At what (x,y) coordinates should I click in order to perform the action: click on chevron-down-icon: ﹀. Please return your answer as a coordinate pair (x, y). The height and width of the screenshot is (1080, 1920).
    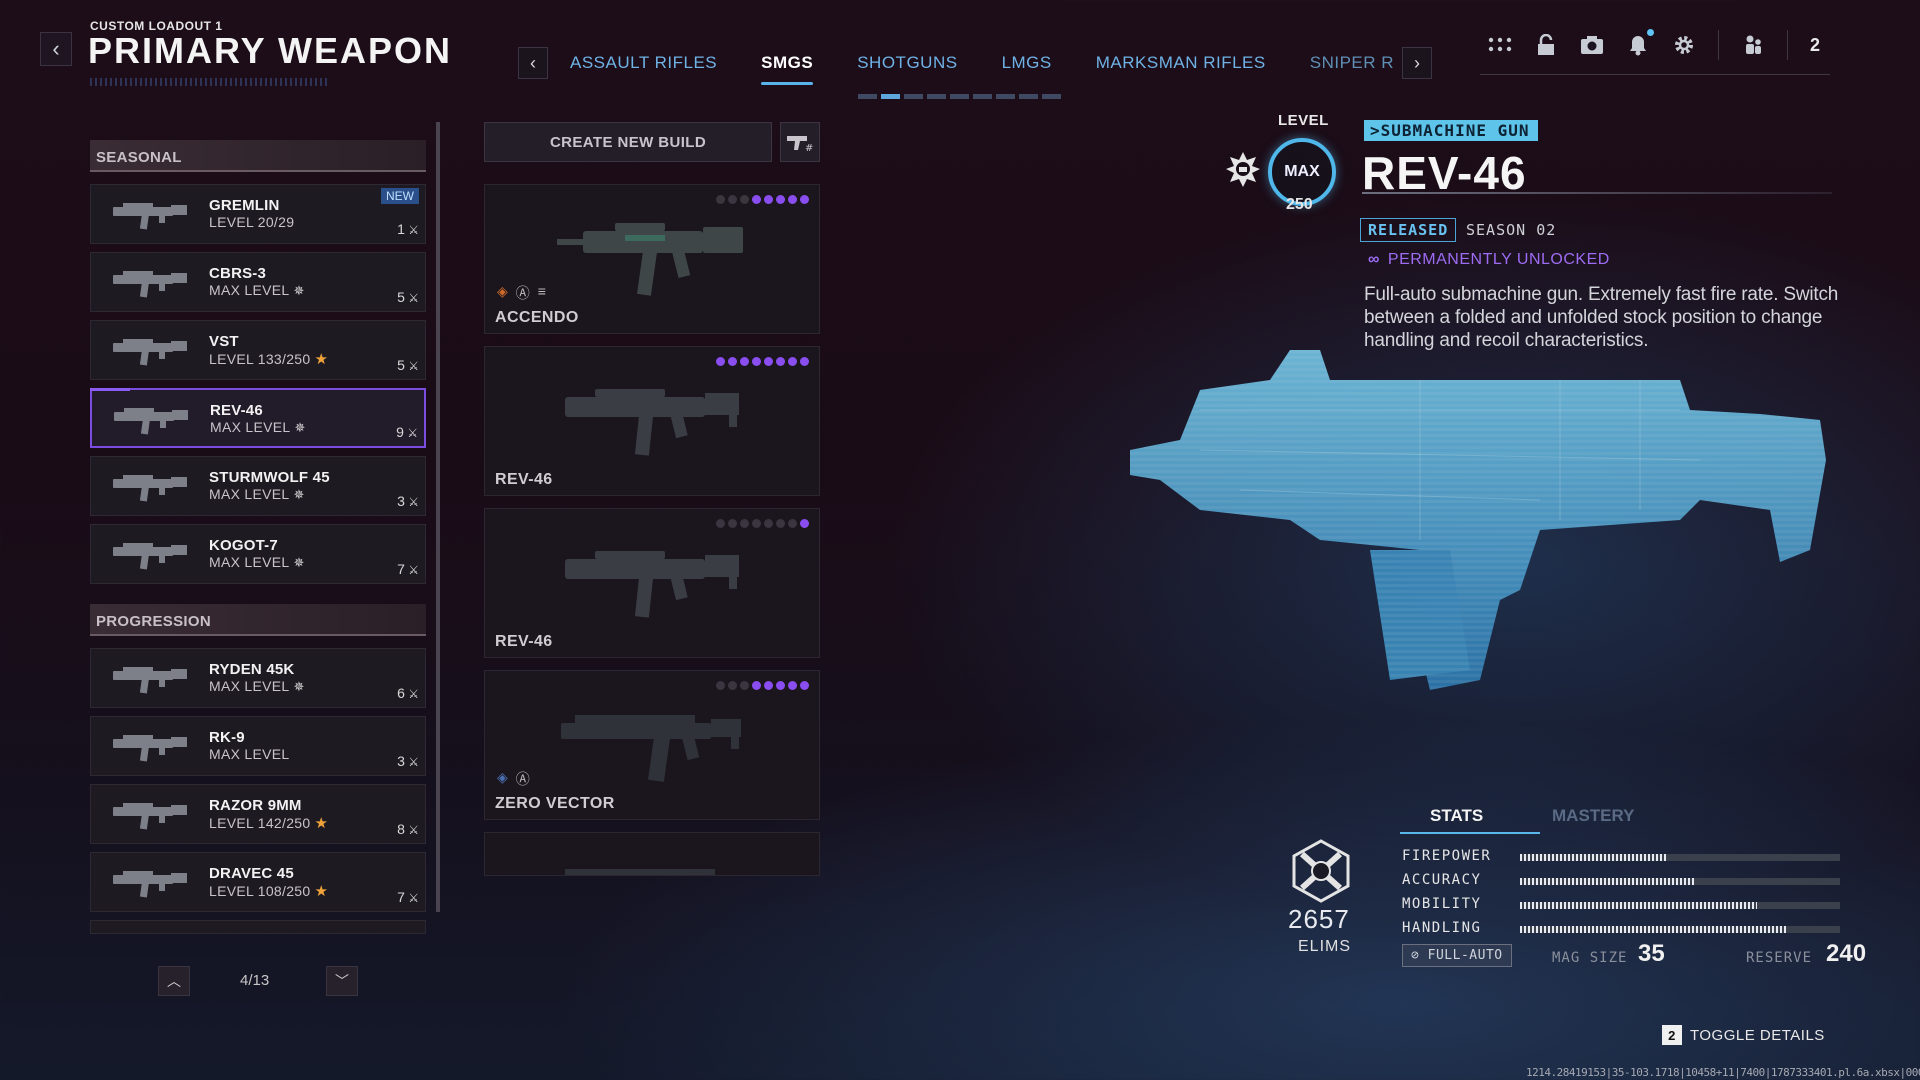
    Looking at the image, I should click on (342, 981).